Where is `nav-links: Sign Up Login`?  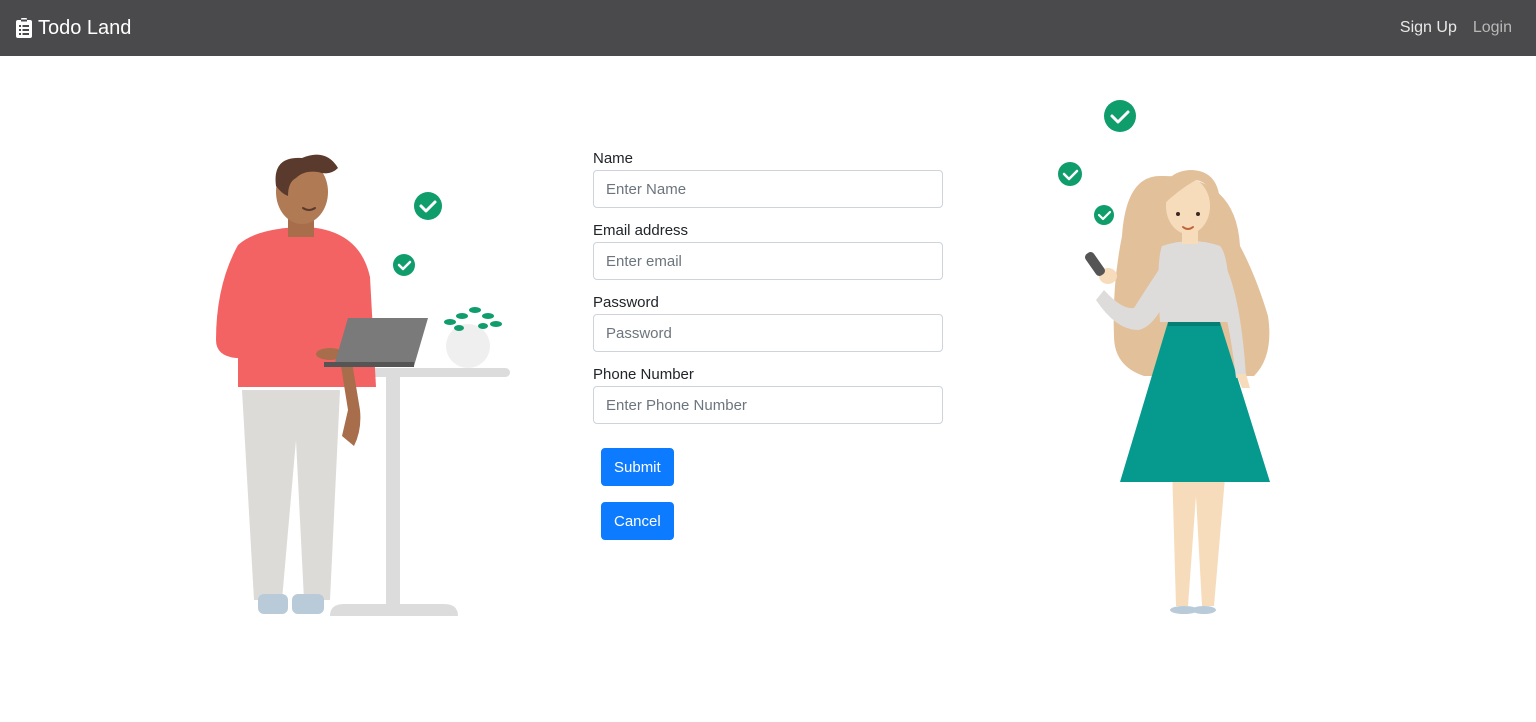
nav-links: Sign Up Login is located at coordinates (1456, 28).